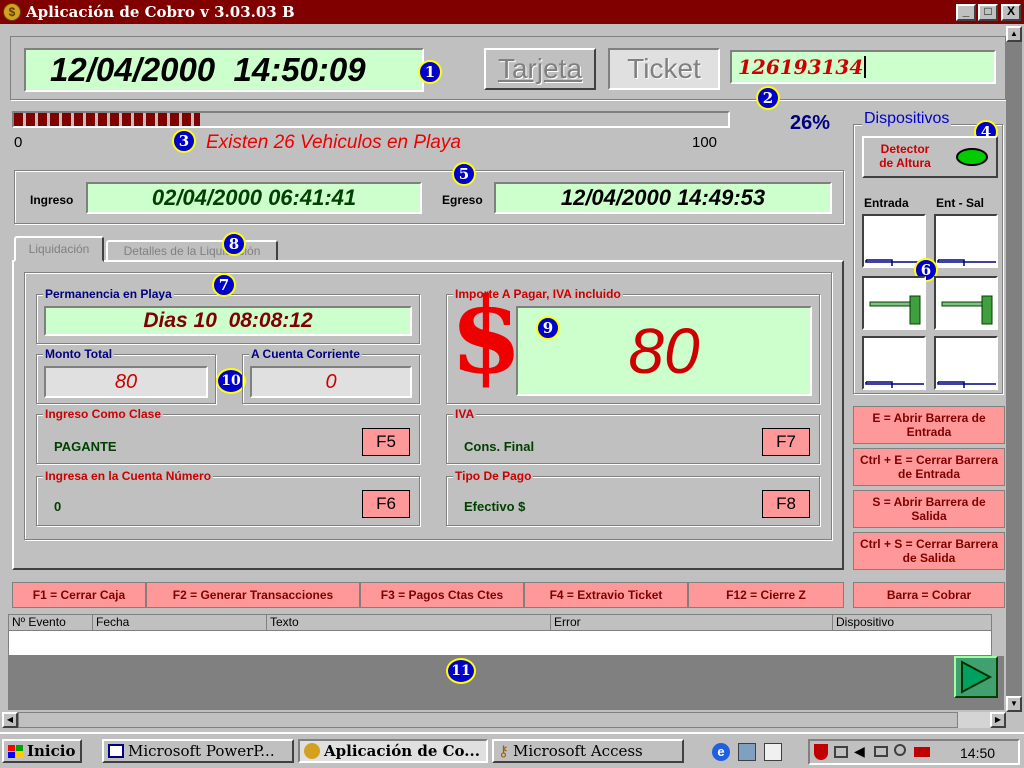 This screenshot has height=768, width=1024. I want to click on volume-icon: ◀, so click(859, 751).